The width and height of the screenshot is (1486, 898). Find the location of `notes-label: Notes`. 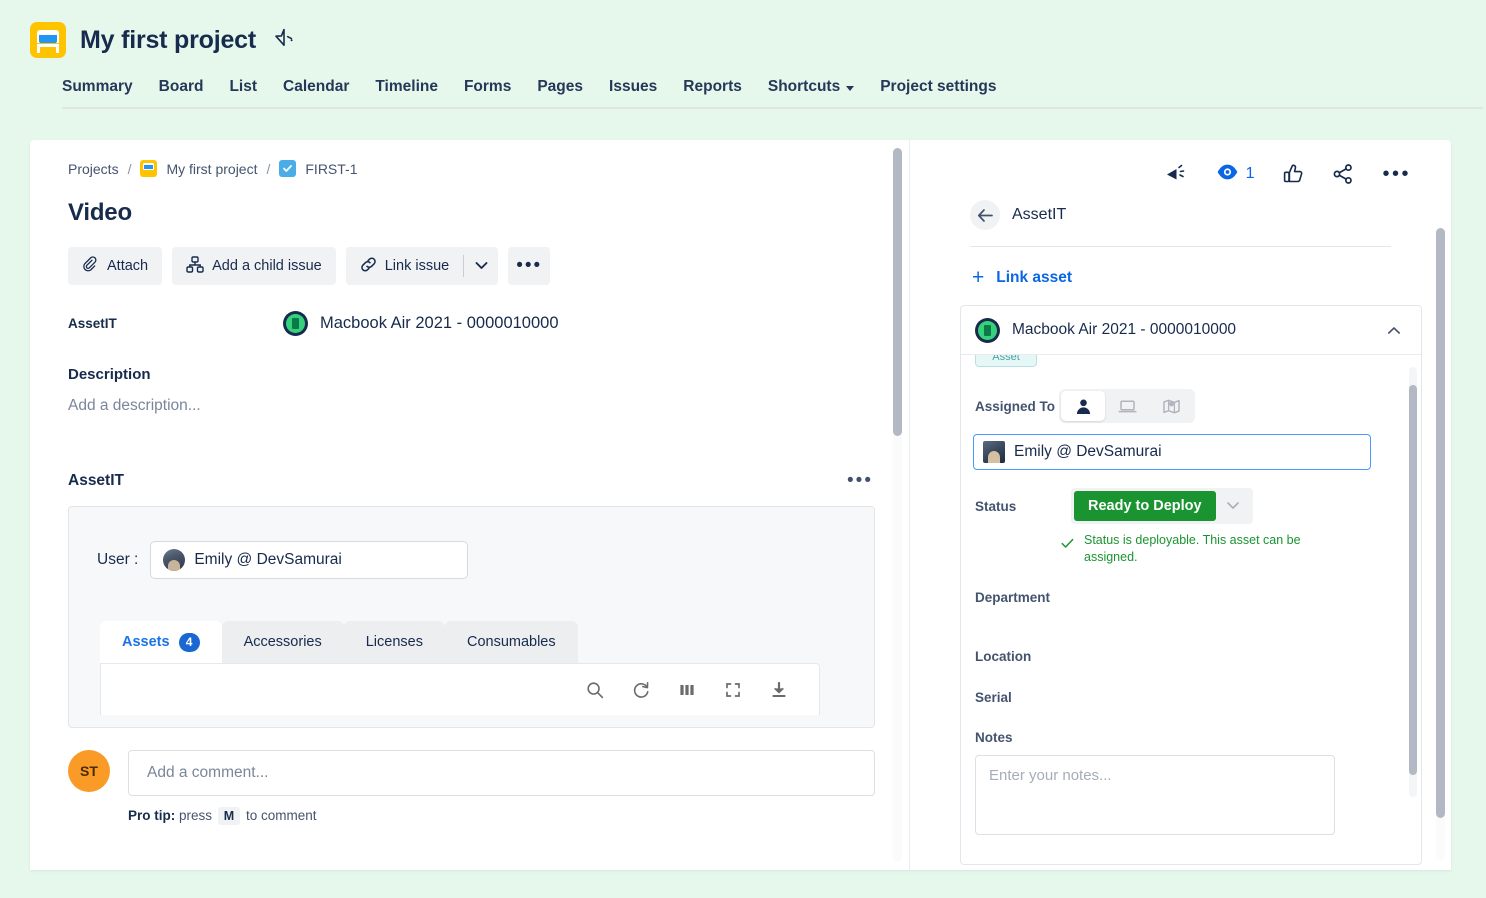

notes-label: Notes is located at coordinates (994, 737).